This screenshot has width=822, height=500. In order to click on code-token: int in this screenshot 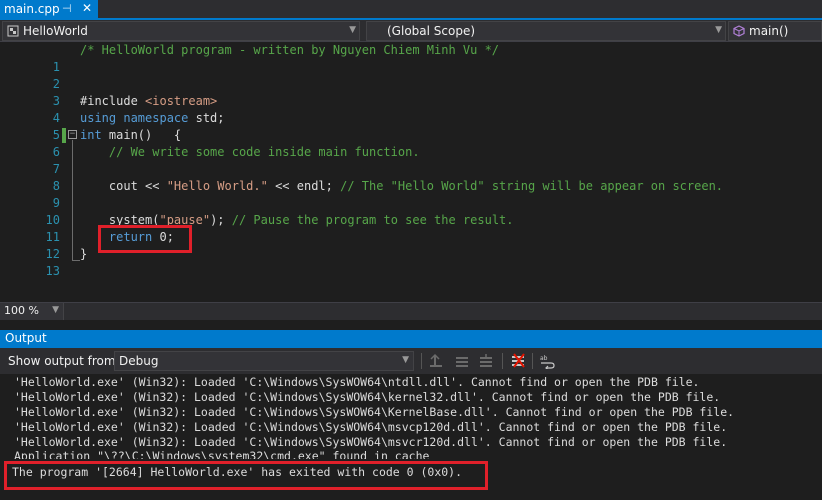, I will do `click(91, 135)`.